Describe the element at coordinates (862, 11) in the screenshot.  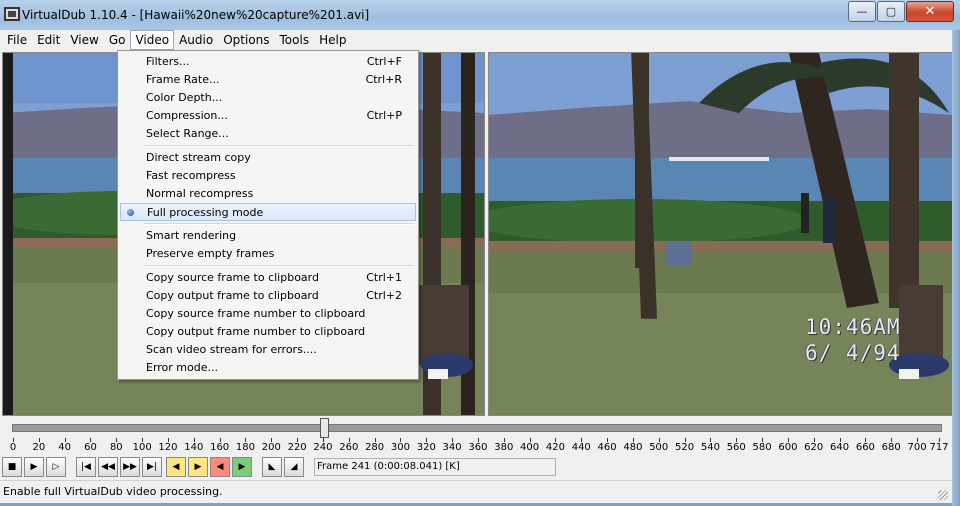
I see `minimize-button: —` at that location.